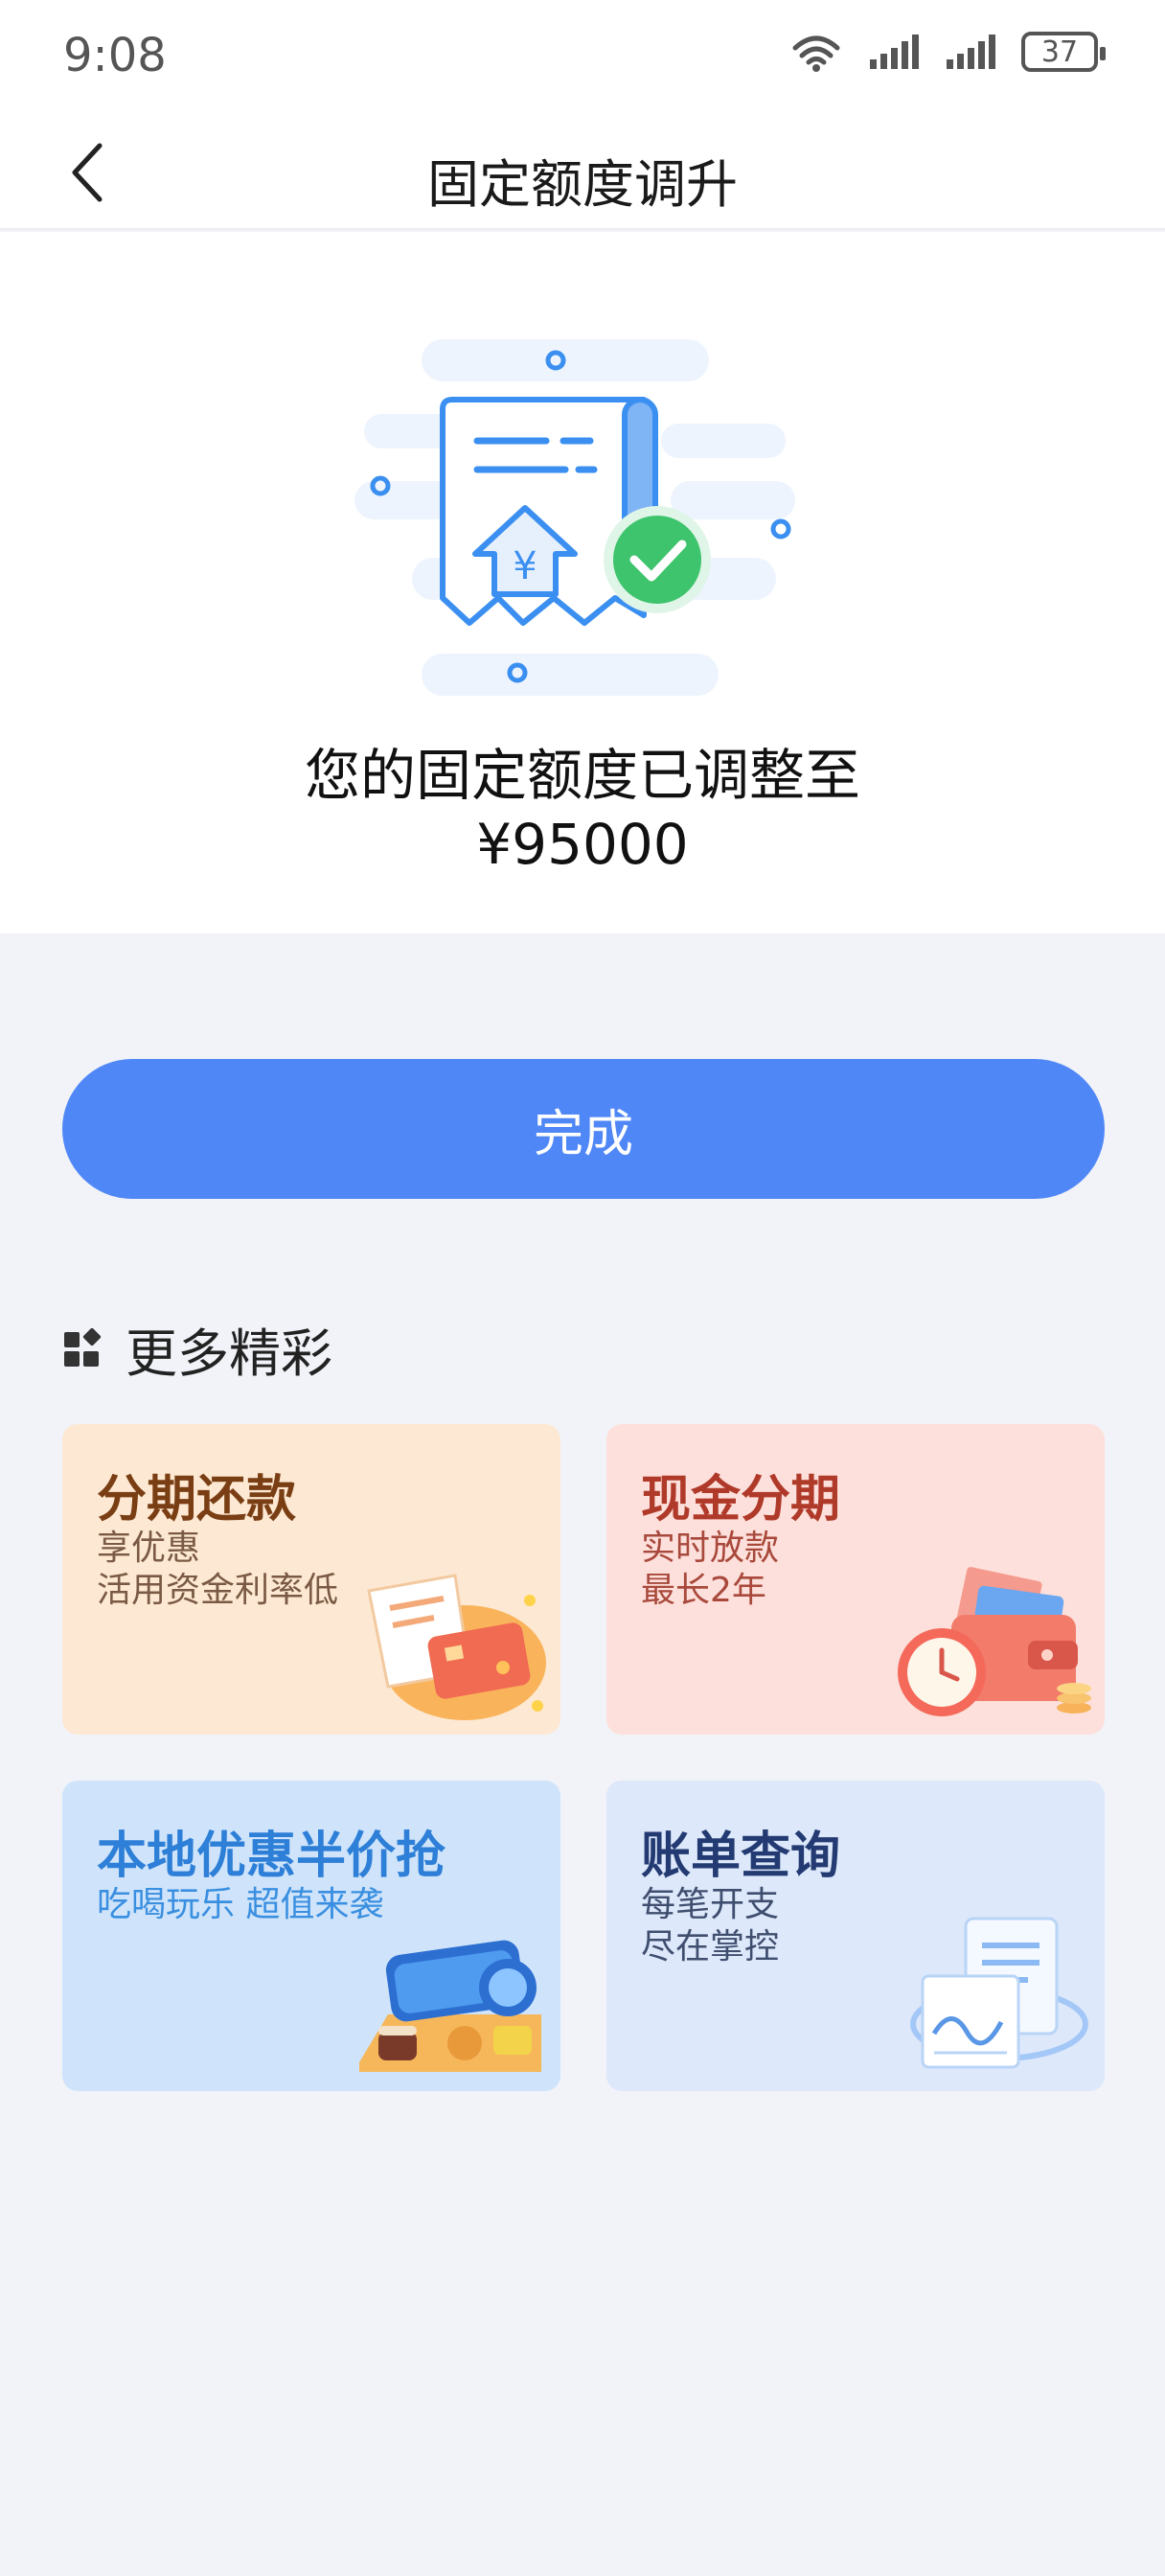 This screenshot has height=2576, width=1165. What do you see at coordinates (711, 1904) in the screenshot?
I see `card-subtitle-line1: 每笔开支` at bounding box center [711, 1904].